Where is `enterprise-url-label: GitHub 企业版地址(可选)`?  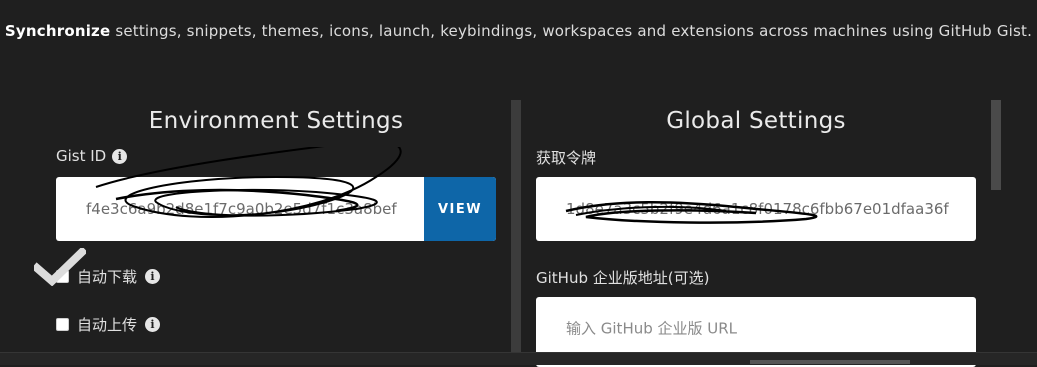
enterprise-url-label: GitHub 企业版地址(可选) is located at coordinates (622, 277).